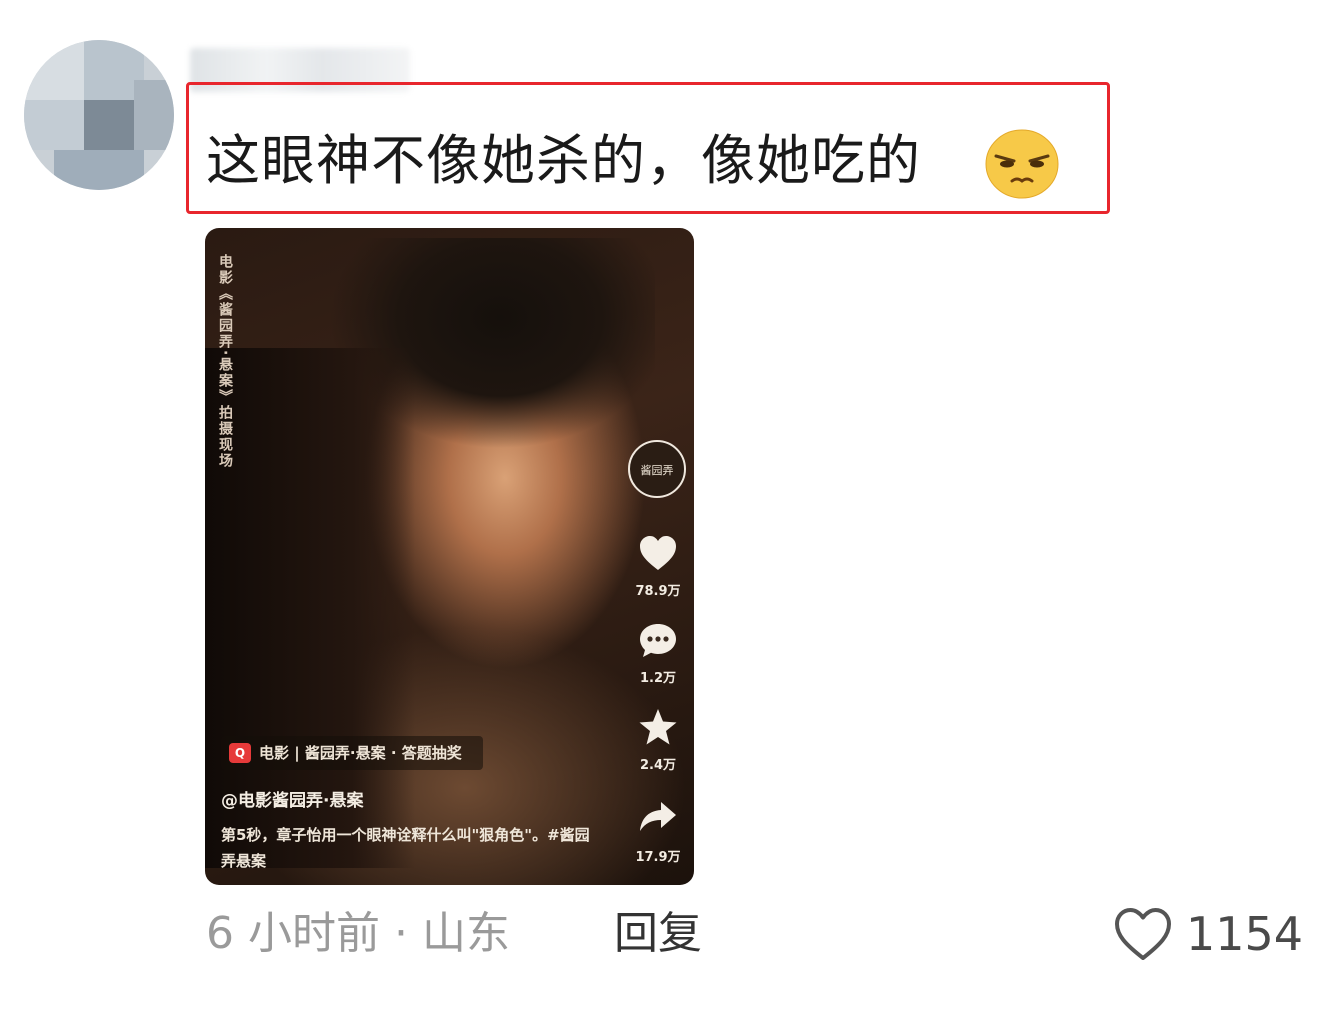 The width and height of the screenshot is (1342, 1016). I want to click on reply-button: 回复, so click(658, 934).